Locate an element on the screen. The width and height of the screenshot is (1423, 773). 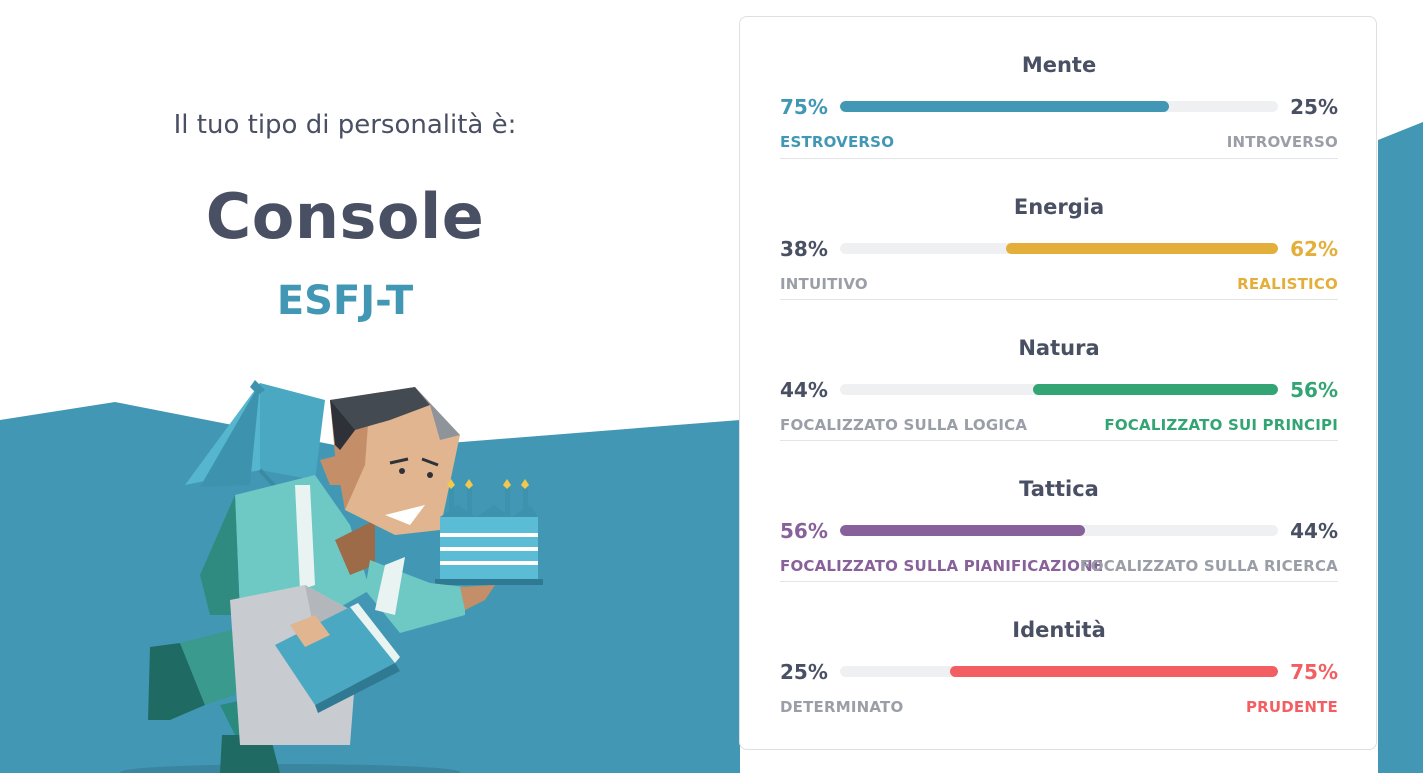
trait-left-label: INTUITIVO is located at coordinates (824, 284).